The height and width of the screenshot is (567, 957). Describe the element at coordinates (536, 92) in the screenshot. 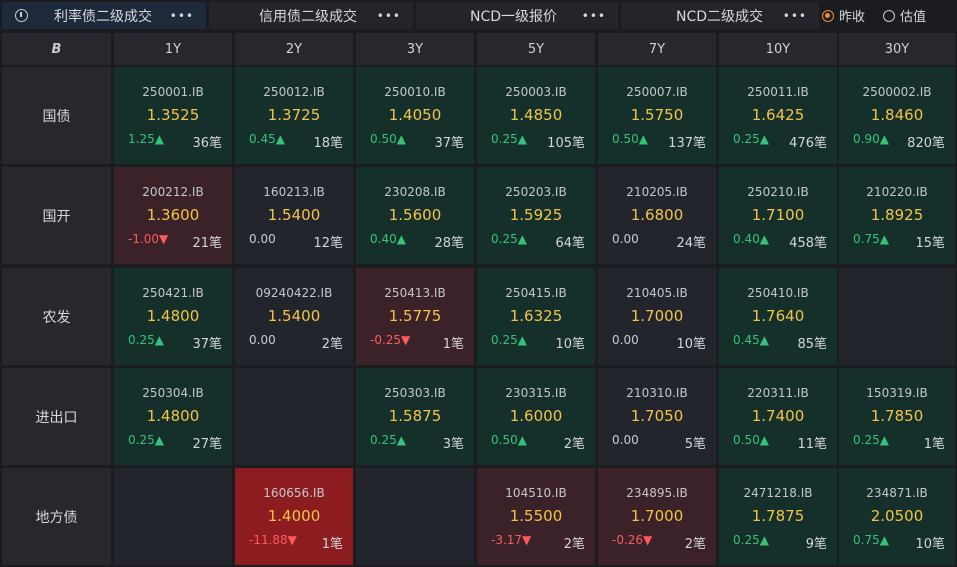

I see `bond-code: 250003.IB` at that location.